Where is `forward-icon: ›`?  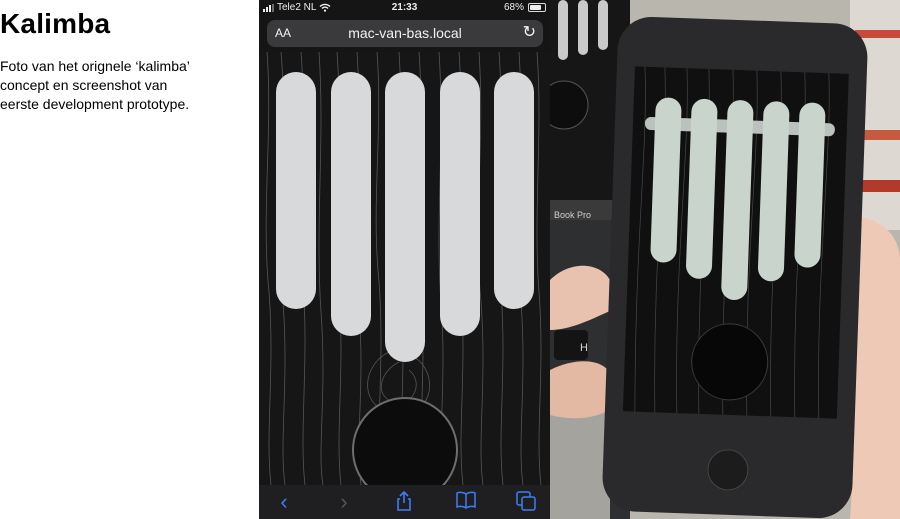
forward-icon: › is located at coordinates (344, 502).